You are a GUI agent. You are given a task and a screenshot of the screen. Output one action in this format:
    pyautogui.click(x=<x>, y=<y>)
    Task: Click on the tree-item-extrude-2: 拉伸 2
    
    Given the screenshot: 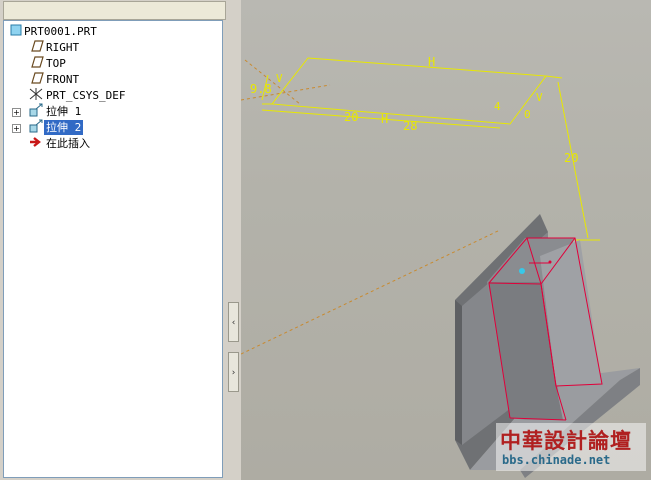 What is the action you would take?
    pyautogui.click(x=56, y=128)
    